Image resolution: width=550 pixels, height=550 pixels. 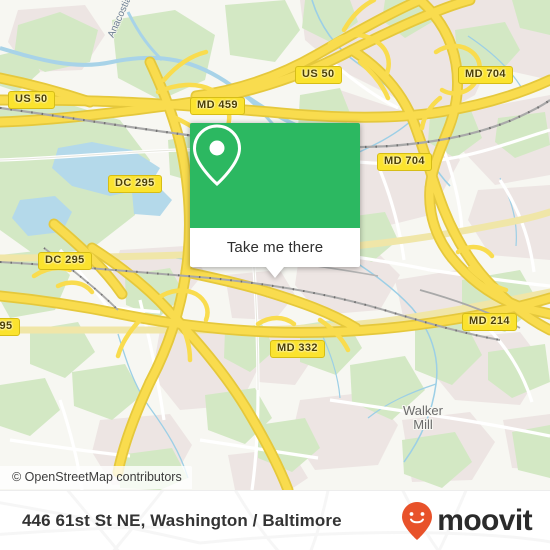 What do you see at coordinates (135, 184) in the screenshot?
I see `road-shield-dc-295-north: DC 295` at bounding box center [135, 184].